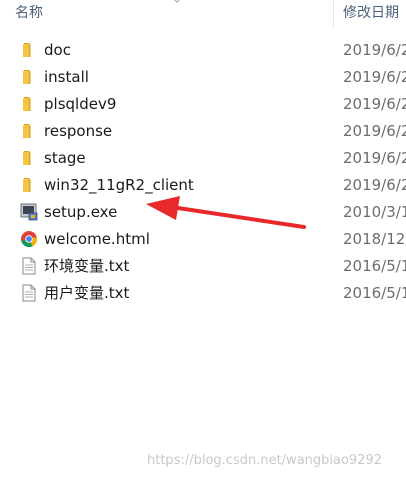 This screenshot has height=480, width=406. What do you see at coordinates (203, 212) in the screenshot?
I see `file-row-setup-exe: setup.exe 2010/3/1` at bounding box center [203, 212].